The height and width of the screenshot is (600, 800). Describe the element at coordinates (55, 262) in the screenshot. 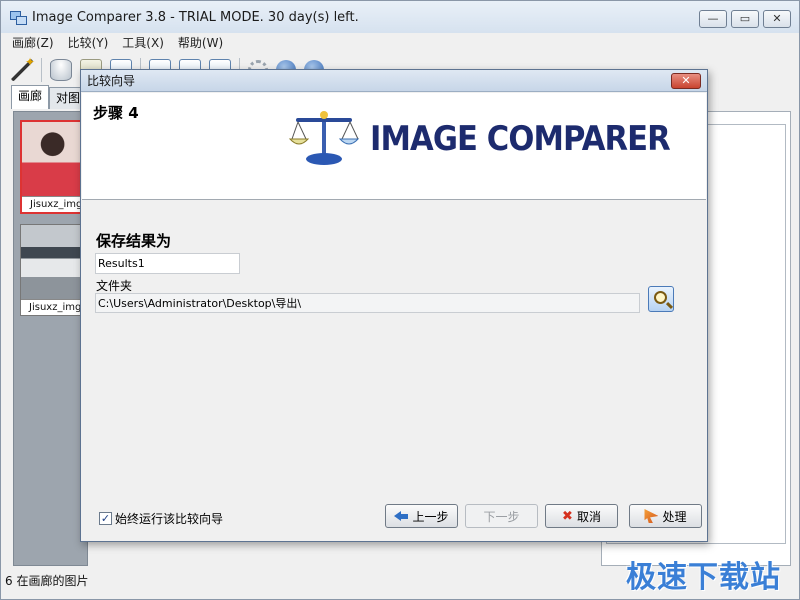

I see `thumbnail-image` at that location.